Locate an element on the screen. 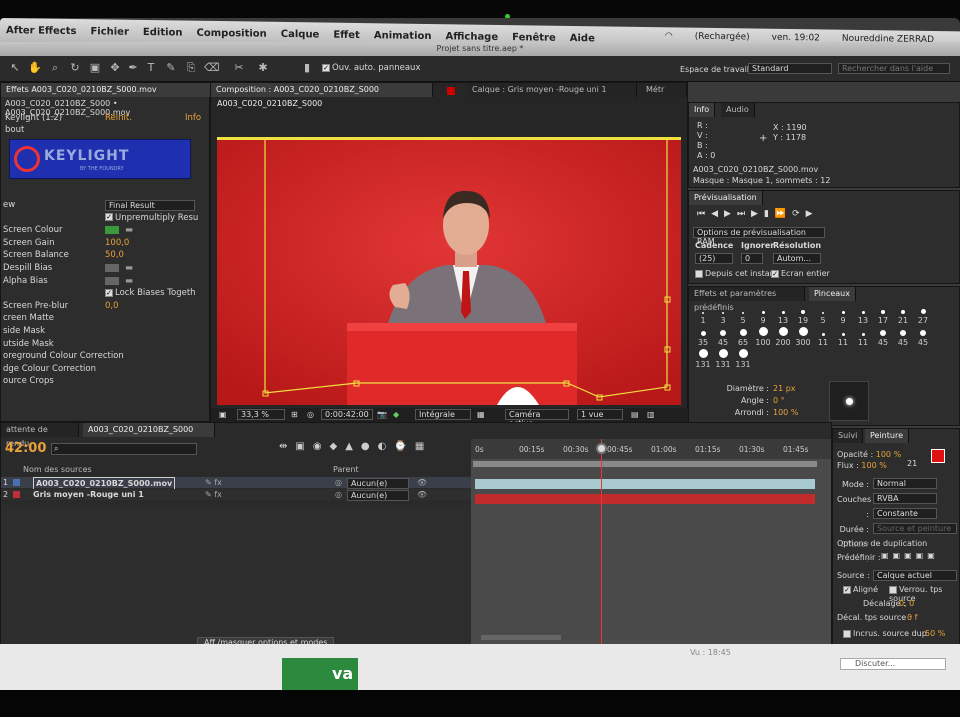  menu-affichage: Affichage is located at coordinates (472, 37).